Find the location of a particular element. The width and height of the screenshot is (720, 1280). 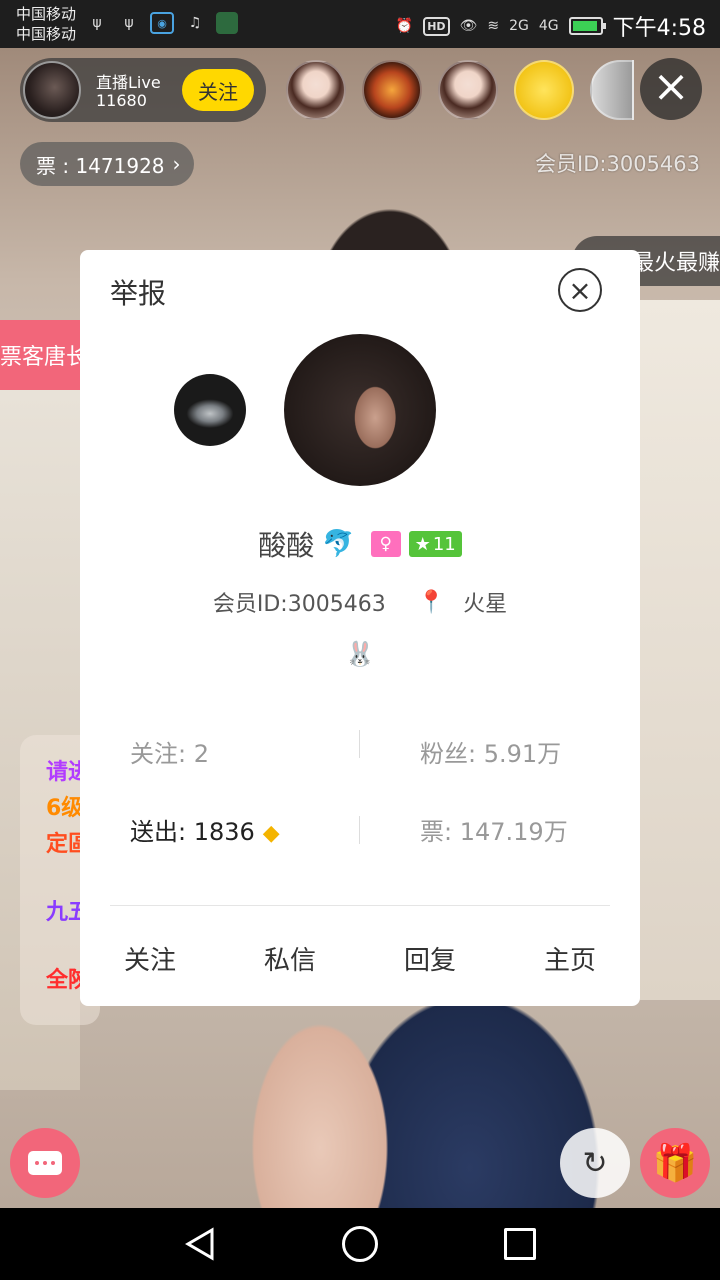

host-member-id: 会员ID:3005463 is located at coordinates (617, 164).